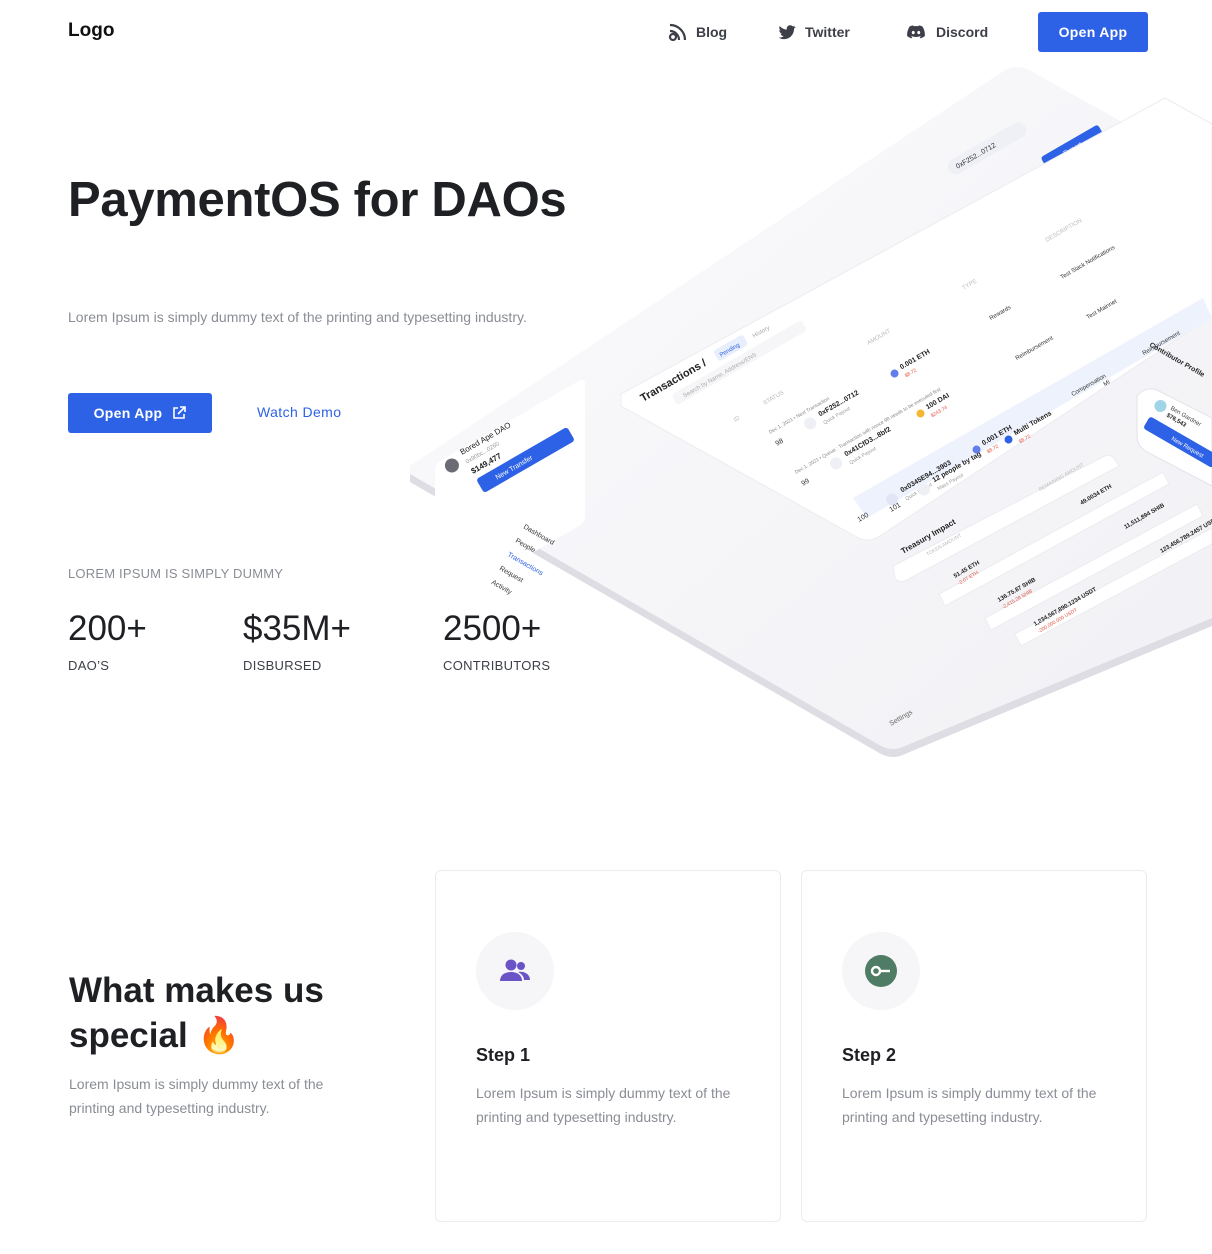  What do you see at coordinates (712, 32) in the screenshot?
I see `blog-label: Blog` at bounding box center [712, 32].